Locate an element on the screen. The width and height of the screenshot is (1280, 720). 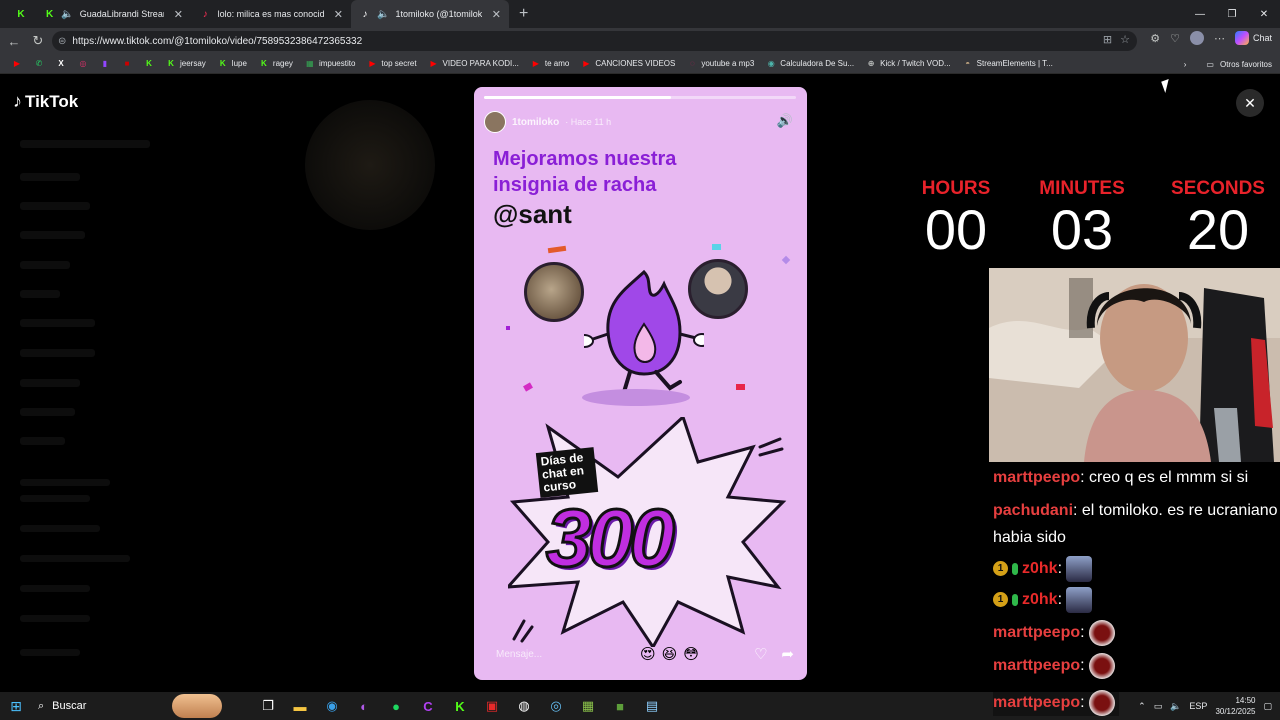
bookmark-item: Kragey is located at coordinates (276, 64).